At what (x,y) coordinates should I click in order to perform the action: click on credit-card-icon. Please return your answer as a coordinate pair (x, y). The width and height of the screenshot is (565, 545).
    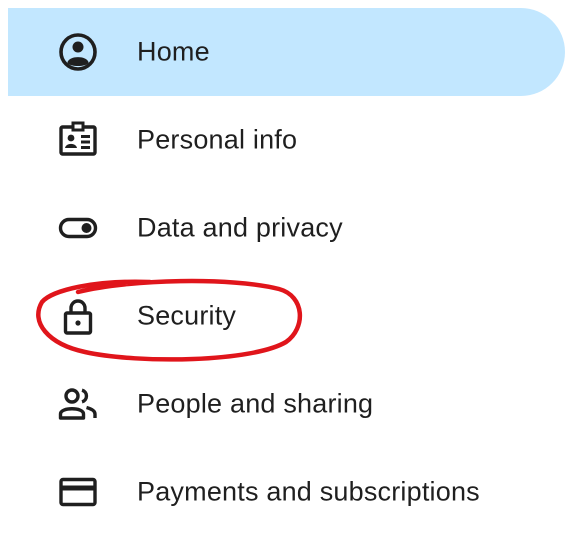
    Looking at the image, I should click on (78, 492).